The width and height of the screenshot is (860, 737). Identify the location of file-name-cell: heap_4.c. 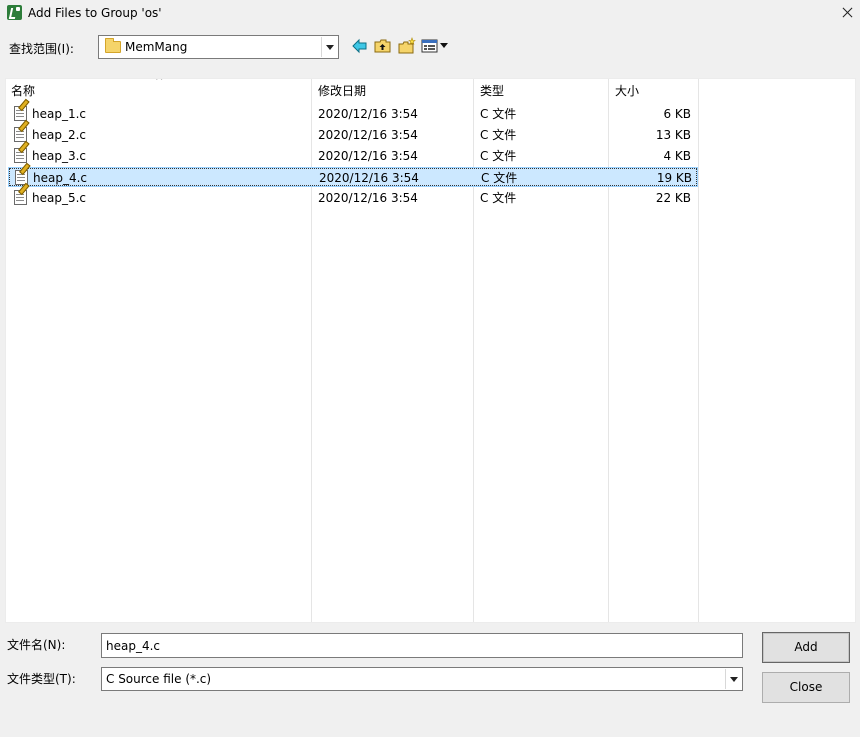
(60, 178).